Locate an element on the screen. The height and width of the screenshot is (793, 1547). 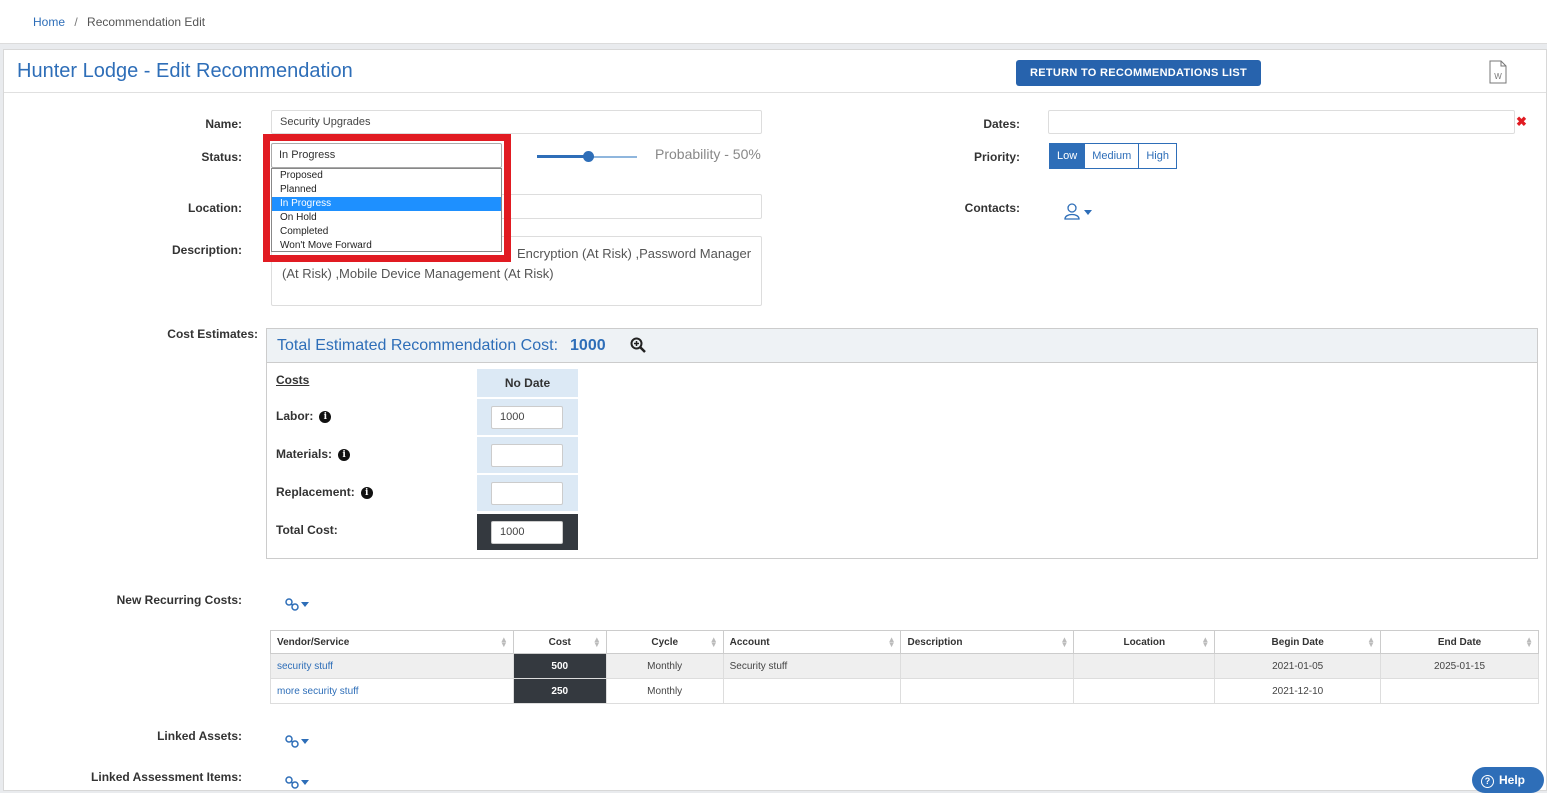
labor-cost-input: 1000 is located at coordinates (527, 417).